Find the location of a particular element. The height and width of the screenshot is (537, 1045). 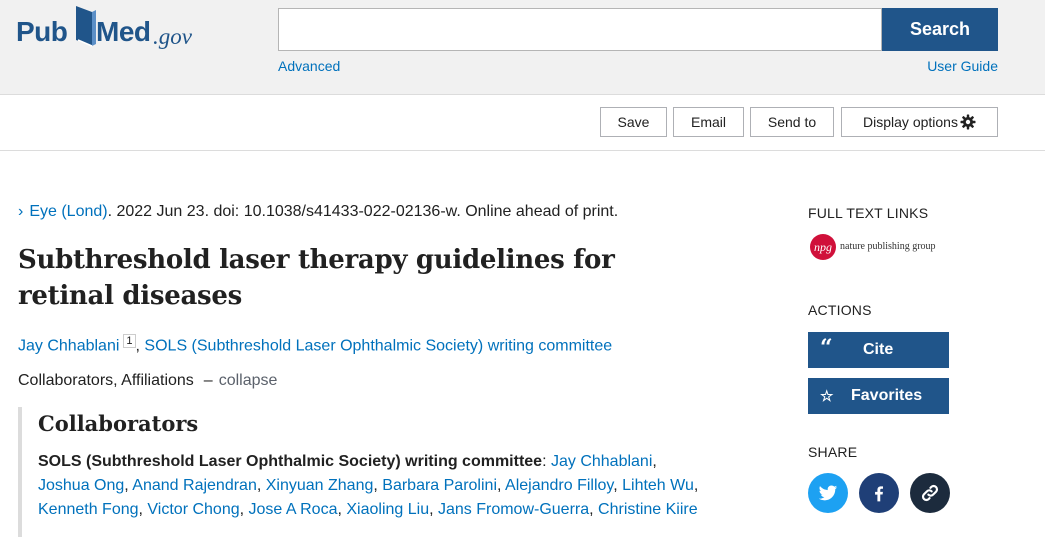

collaborator-link: Xinyuan Zhang is located at coordinates (320, 485).